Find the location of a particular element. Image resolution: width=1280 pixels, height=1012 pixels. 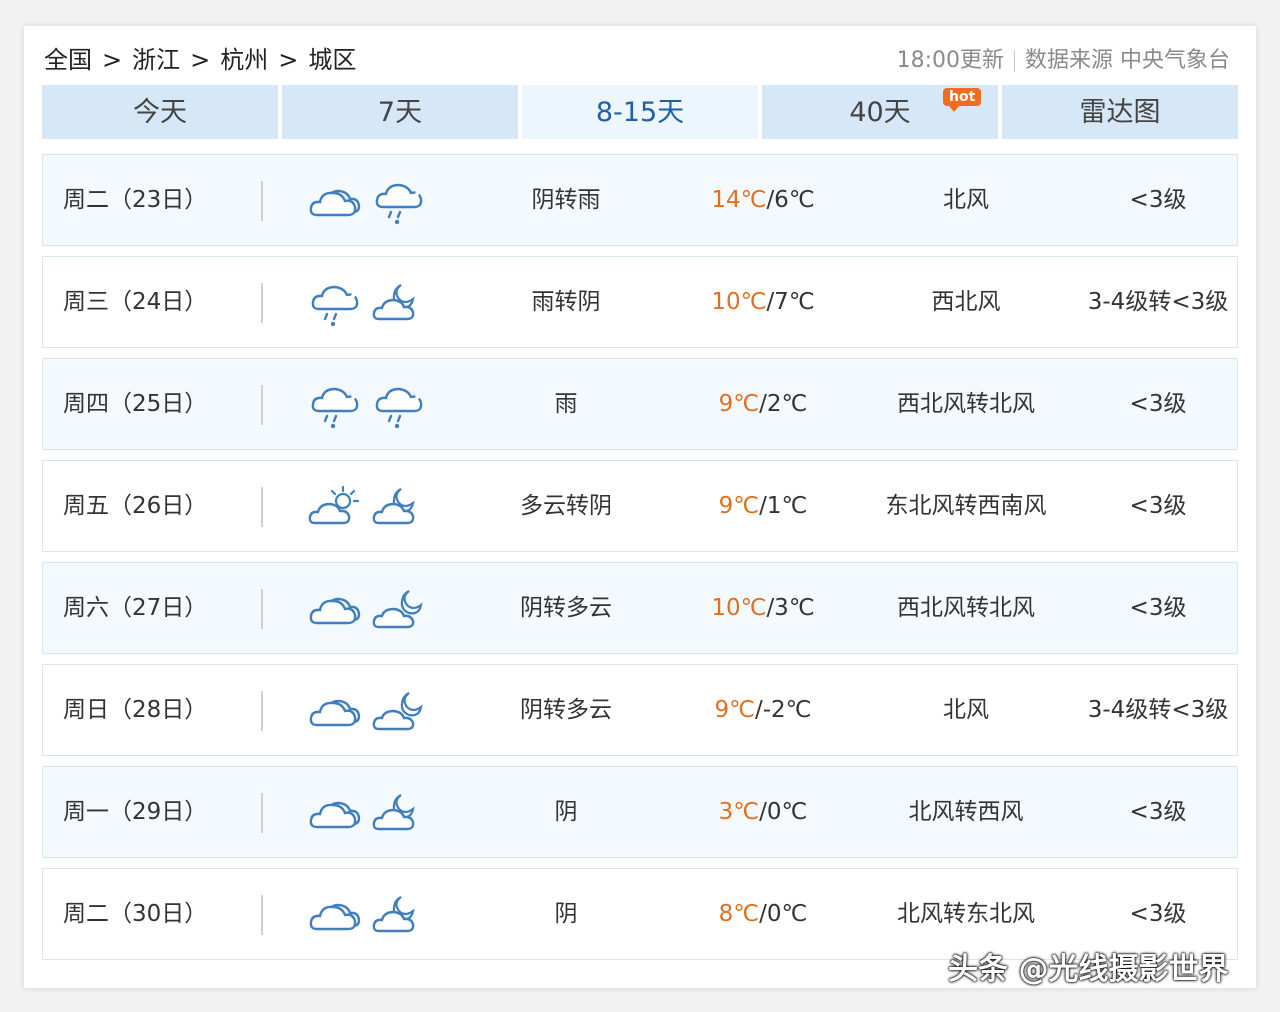

weather-description: 雨转阴 is located at coordinates (566, 302).